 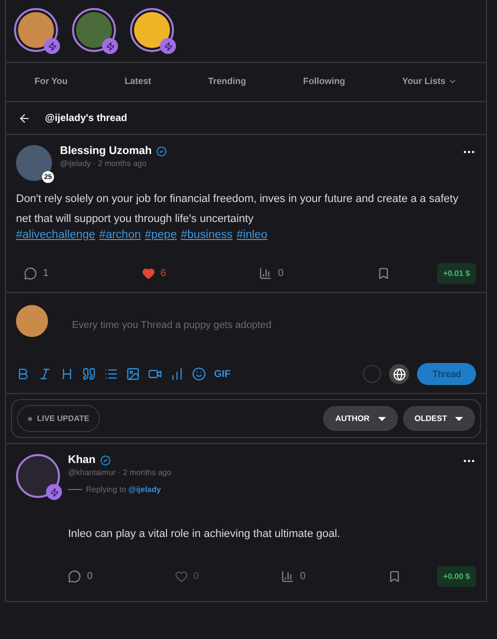 I want to click on quote-button, so click(x=89, y=374).